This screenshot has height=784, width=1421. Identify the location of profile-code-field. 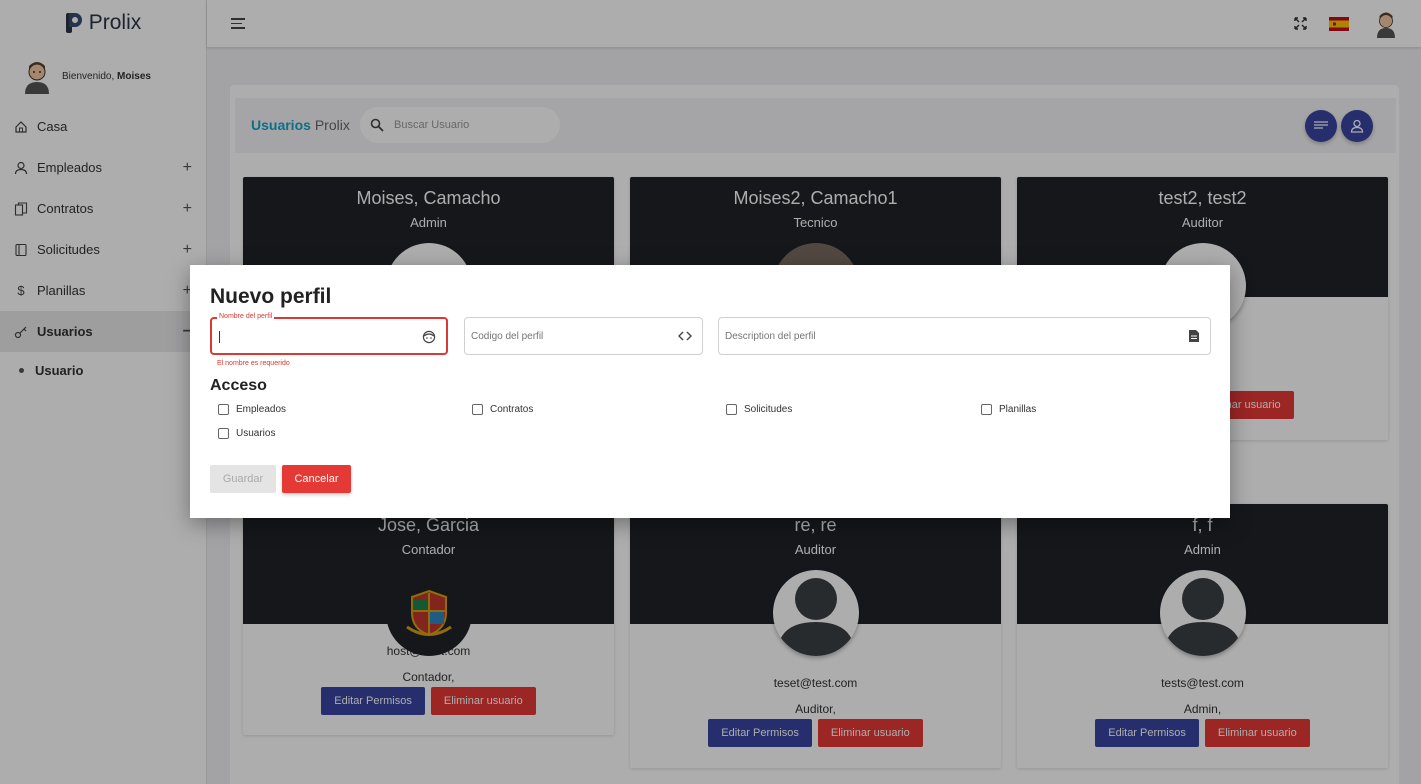
(583, 336).